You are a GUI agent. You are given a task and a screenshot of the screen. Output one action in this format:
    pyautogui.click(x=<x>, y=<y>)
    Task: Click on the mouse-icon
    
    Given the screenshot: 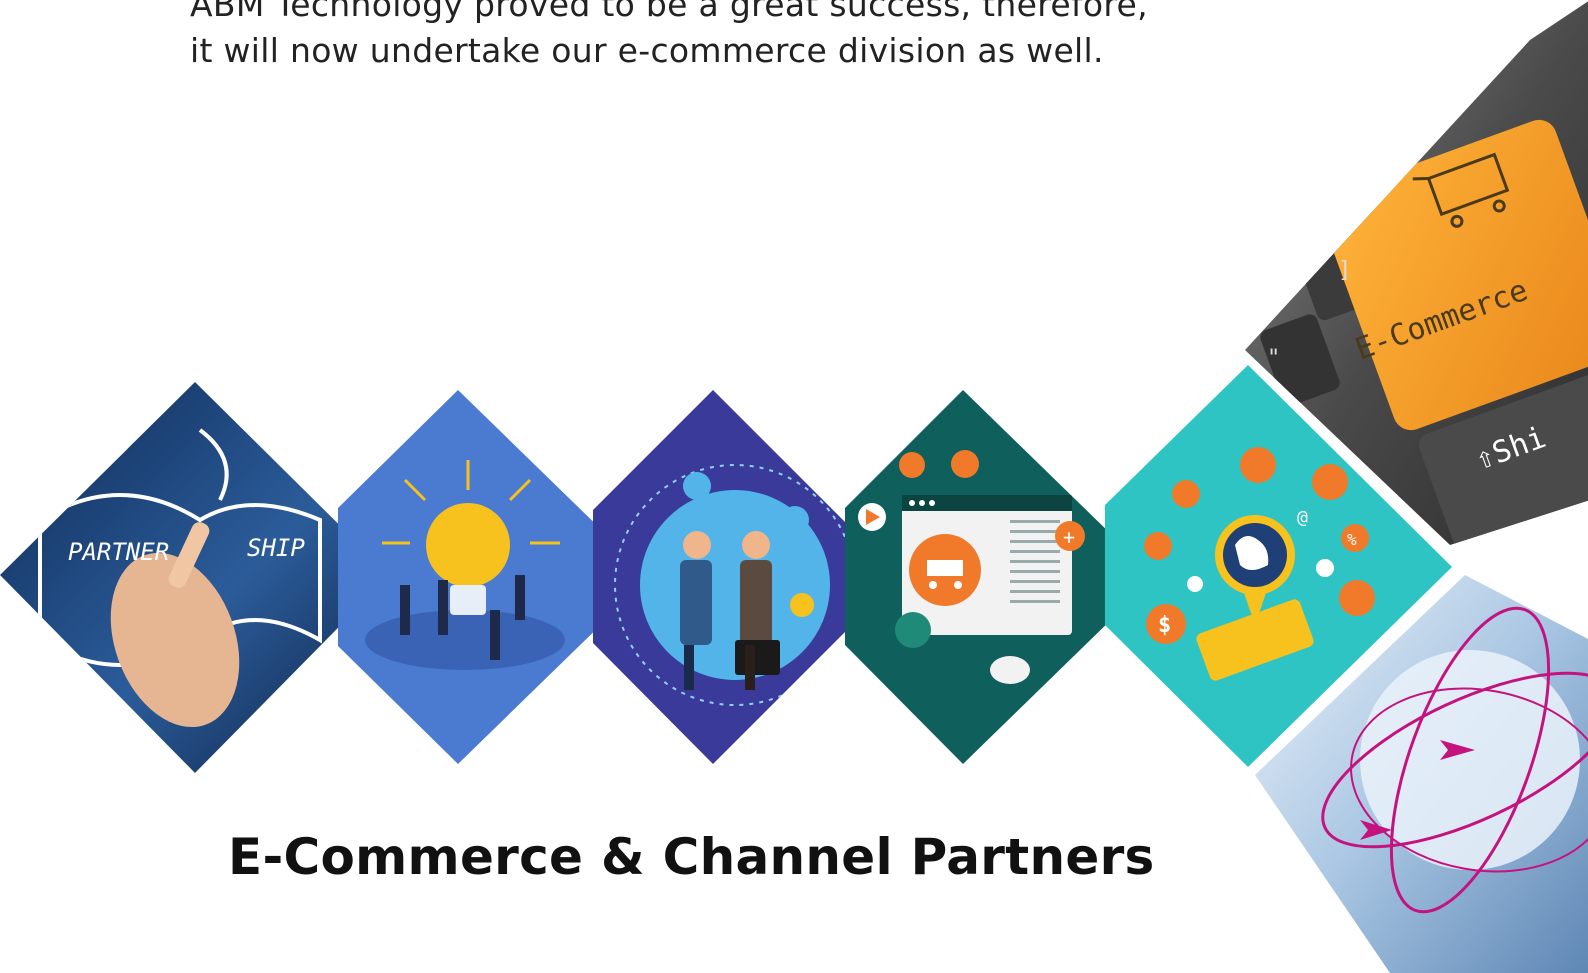 What is the action you would take?
    pyautogui.click(x=1010, y=670)
    